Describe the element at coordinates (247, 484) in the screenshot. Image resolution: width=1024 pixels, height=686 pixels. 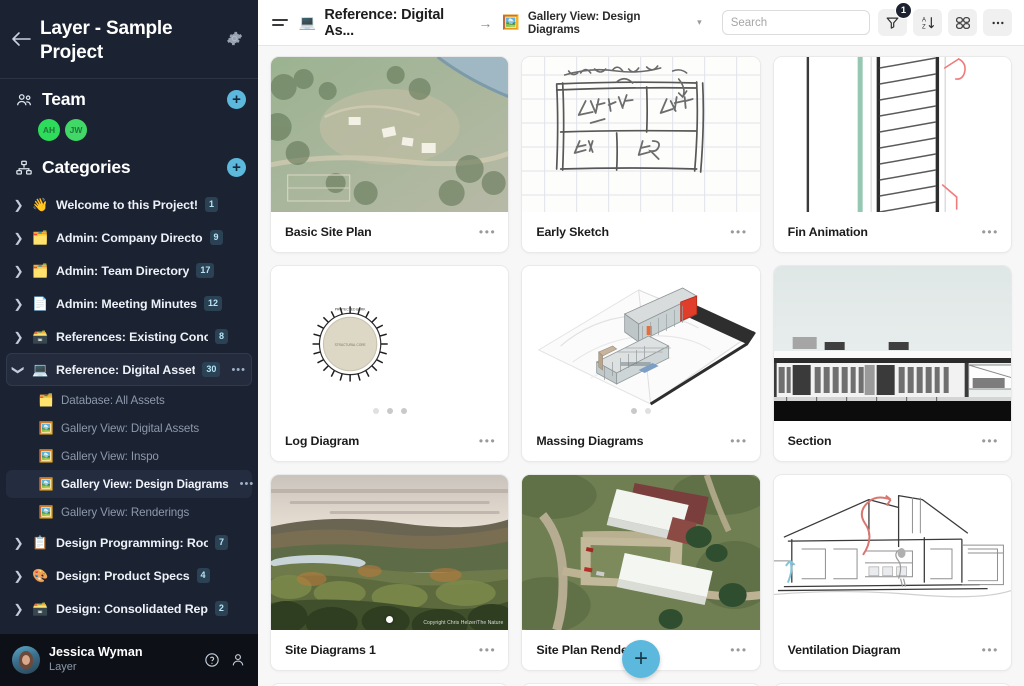
I see `sidebar-item-more-options: •••` at that location.